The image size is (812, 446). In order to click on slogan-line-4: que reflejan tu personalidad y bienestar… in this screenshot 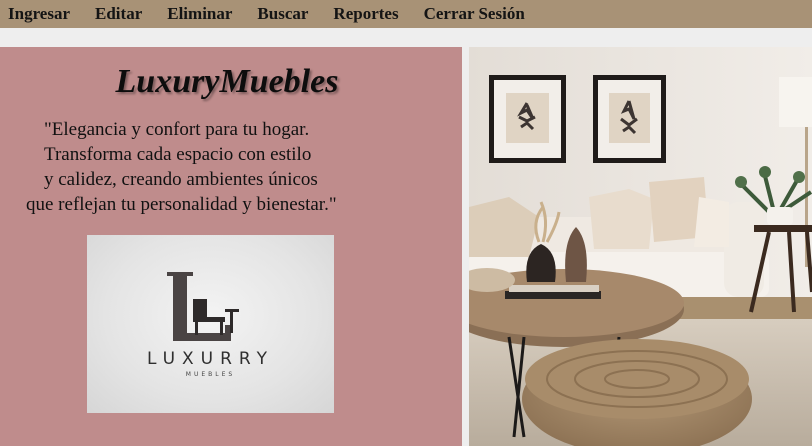, I will do `click(181, 204)`.